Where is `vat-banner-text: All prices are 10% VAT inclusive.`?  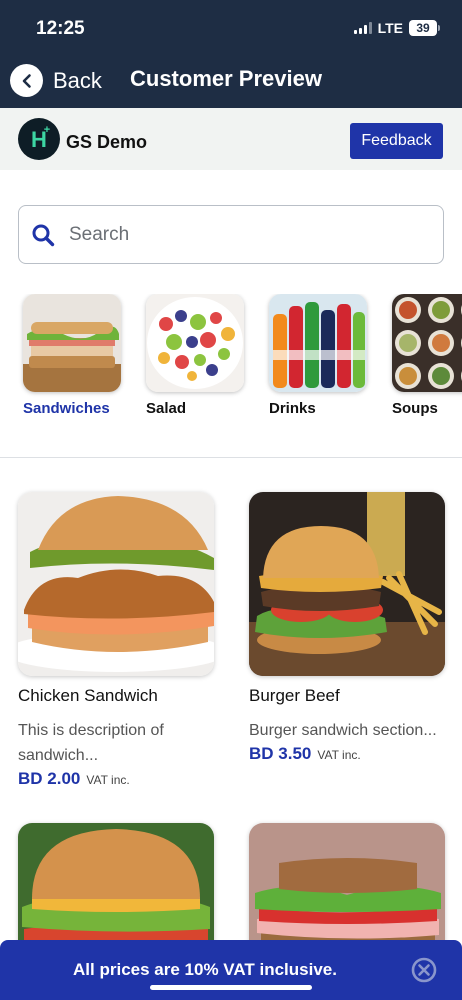
vat-banner-text: All prices are 10% VAT inclusive. is located at coordinates (205, 969).